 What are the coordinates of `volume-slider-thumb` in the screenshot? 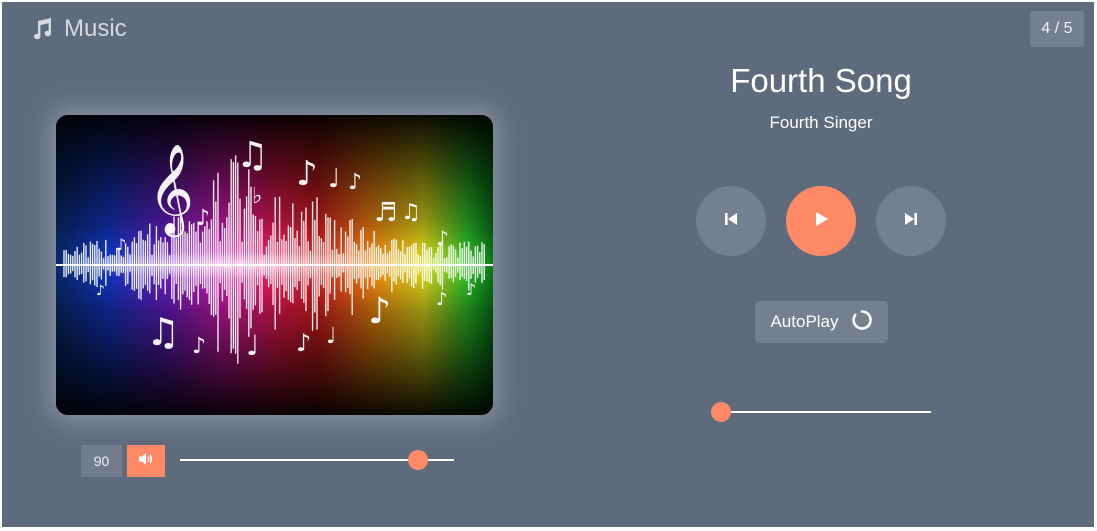 It's located at (418, 460).